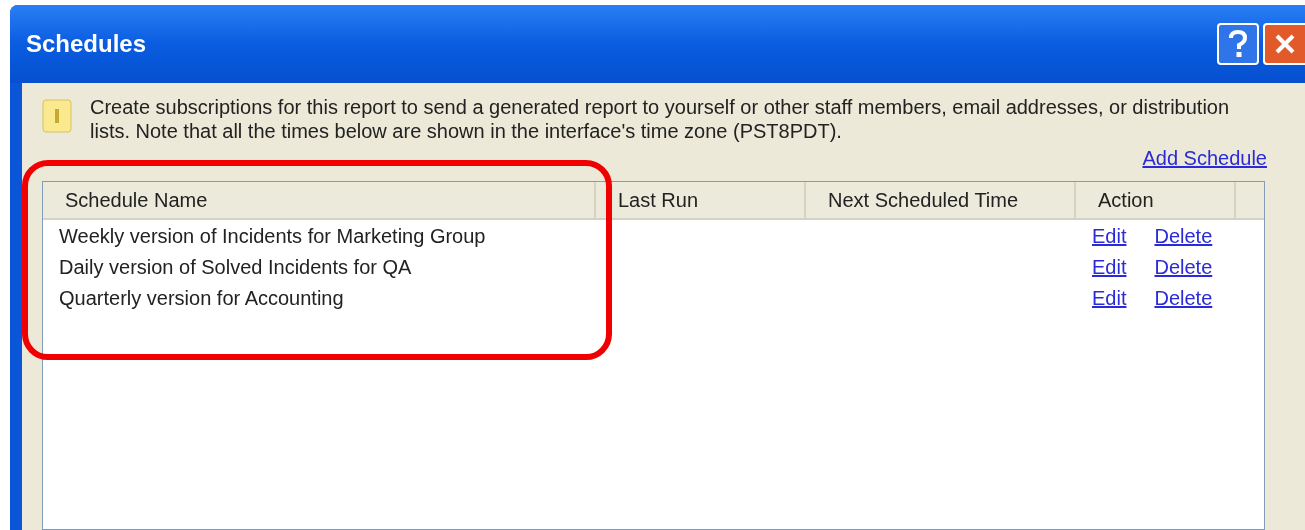 This screenshot has width=1305, height=530. I want to click on column-header: Schedule Name, so click(319, 200).